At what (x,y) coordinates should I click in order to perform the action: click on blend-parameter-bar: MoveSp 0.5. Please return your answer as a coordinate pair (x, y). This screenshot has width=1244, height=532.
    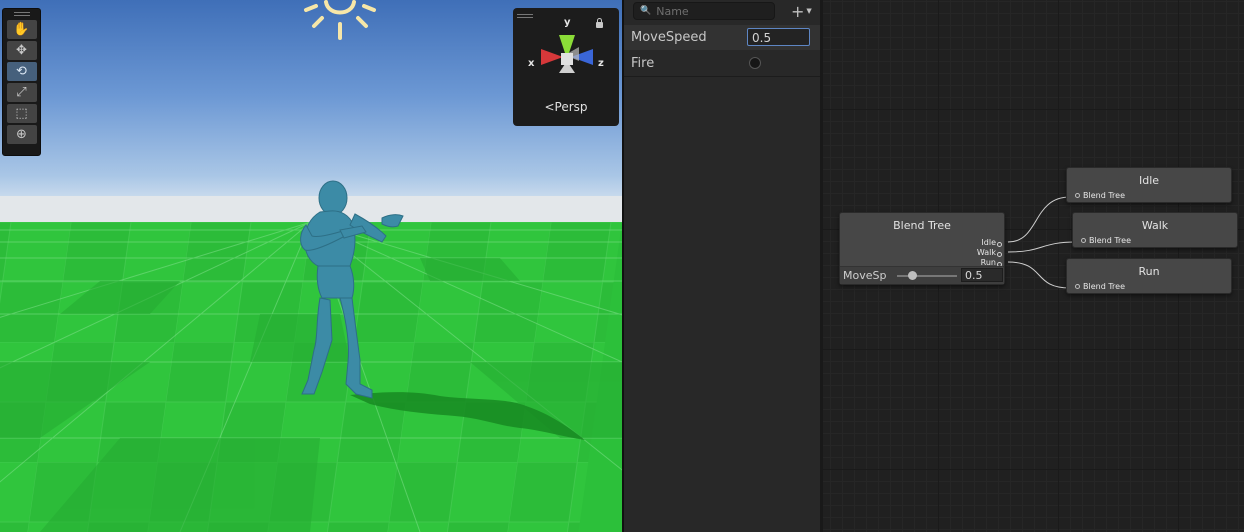
    Looking at the image, I should click on (922, 275).